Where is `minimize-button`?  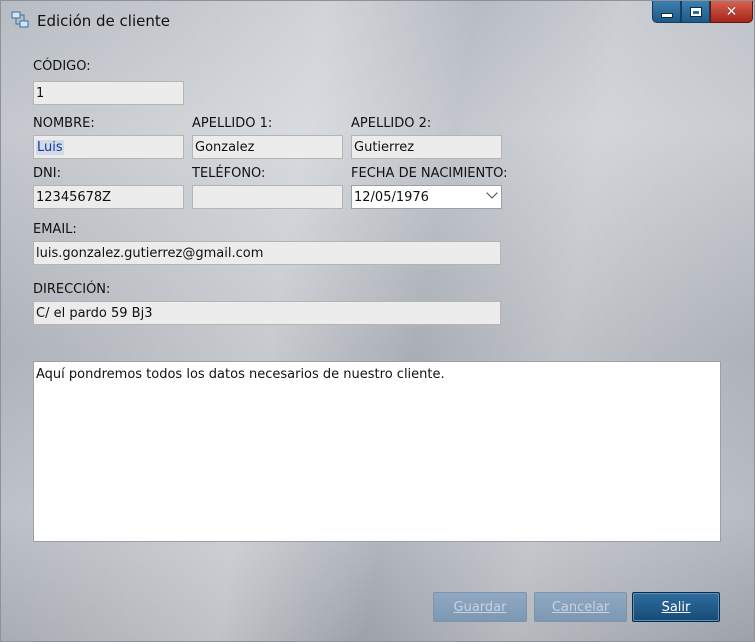 minimize-button is located at coordinates (666, 12).